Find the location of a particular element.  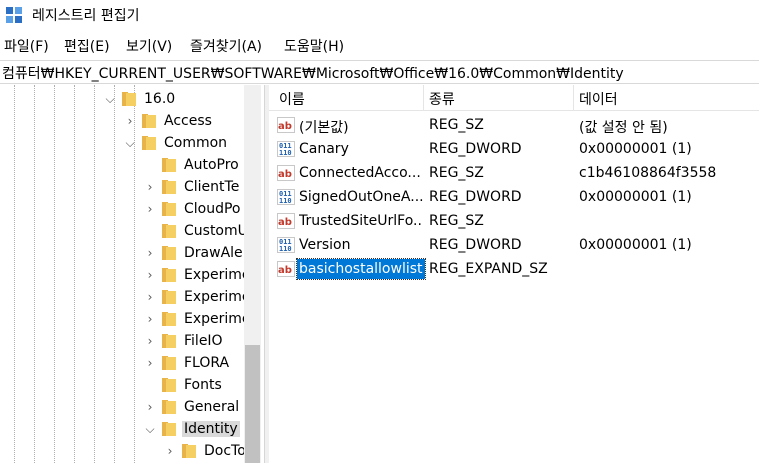

value-row: 011 110 Version REG_DWORD 0x00000001 (1) is located at coordinates (514, 245).